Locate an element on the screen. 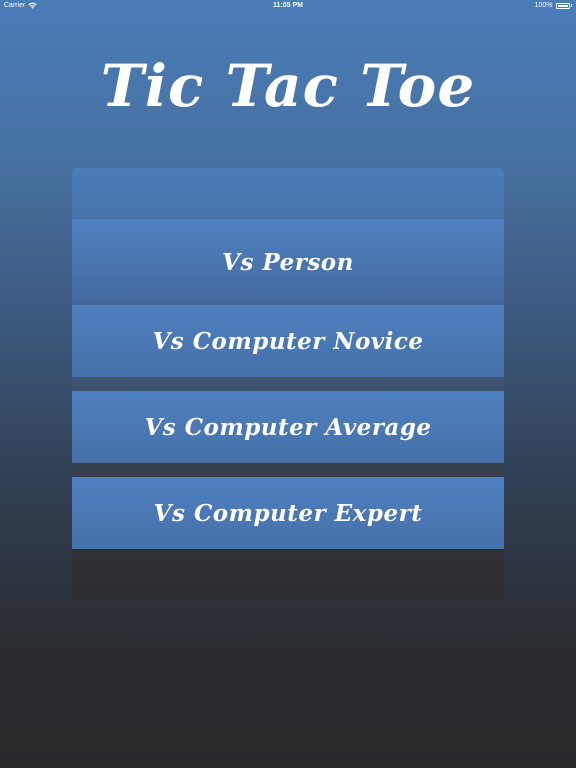 The width and height of the screenshot is (576, 768). status-bar: Carrier 11:05 PM 100% is located at coordinates (288, 6).